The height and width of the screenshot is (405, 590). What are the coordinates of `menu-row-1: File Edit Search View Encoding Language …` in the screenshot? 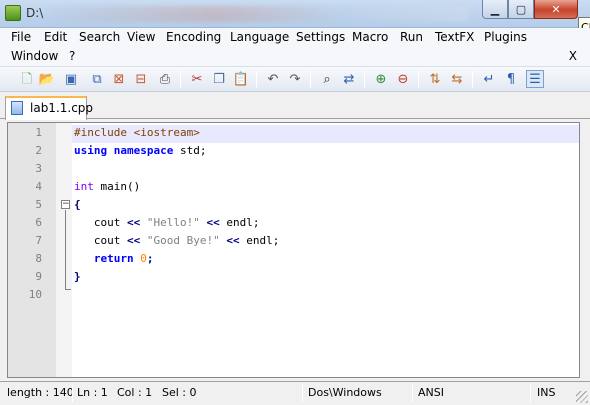 It's located at (295, 37).